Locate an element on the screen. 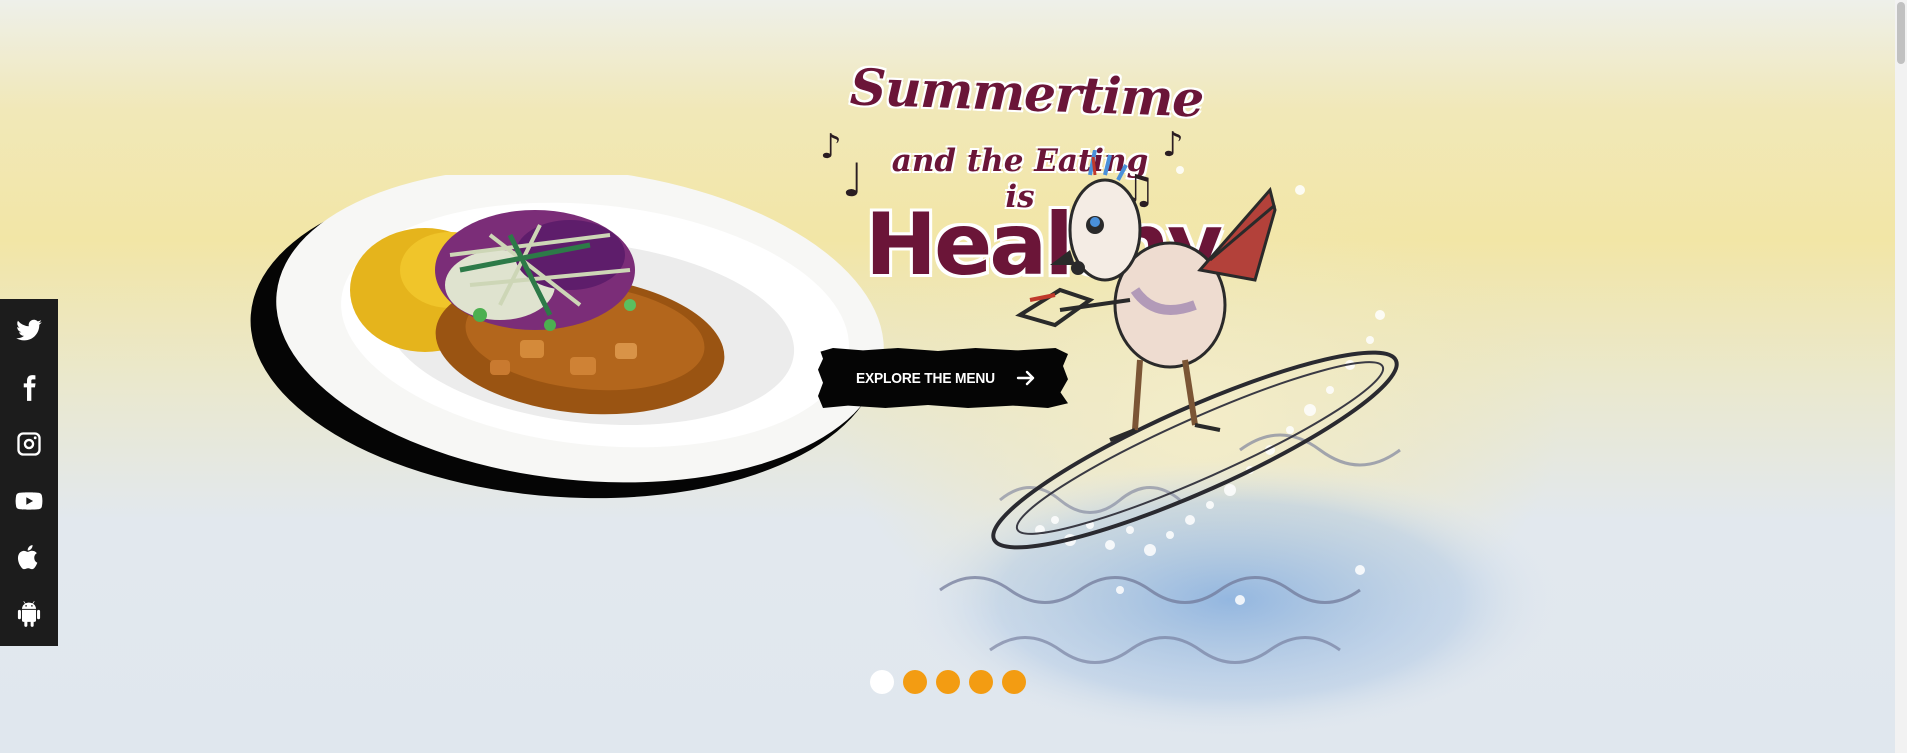  android-icon is located at coordinates (29, 613).